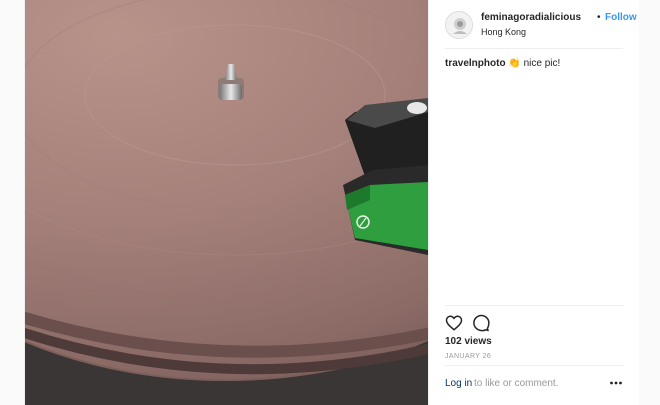 This screenshot has height=405, width=660. Describe the element at coordinates (459, 25) in the screenshot. I see `avatar-icon` at that location.